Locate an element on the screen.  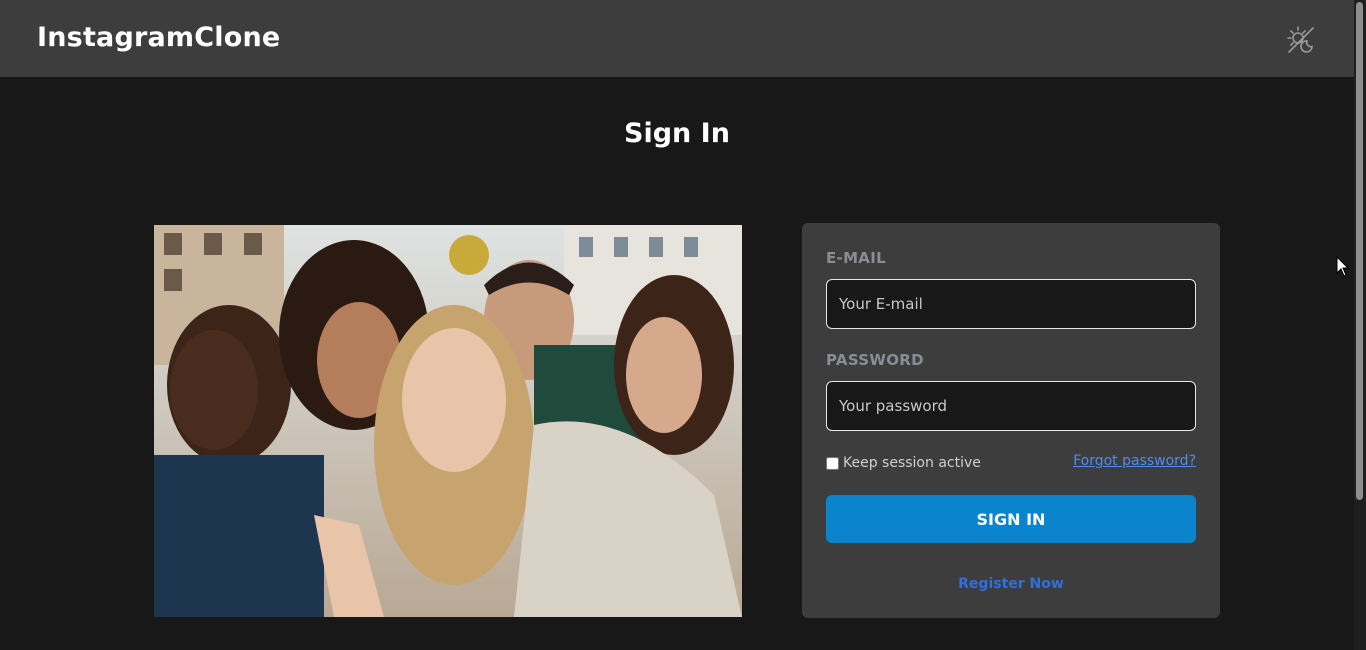
page-scrollbar-thumb is located at coordinates (1359, 251).